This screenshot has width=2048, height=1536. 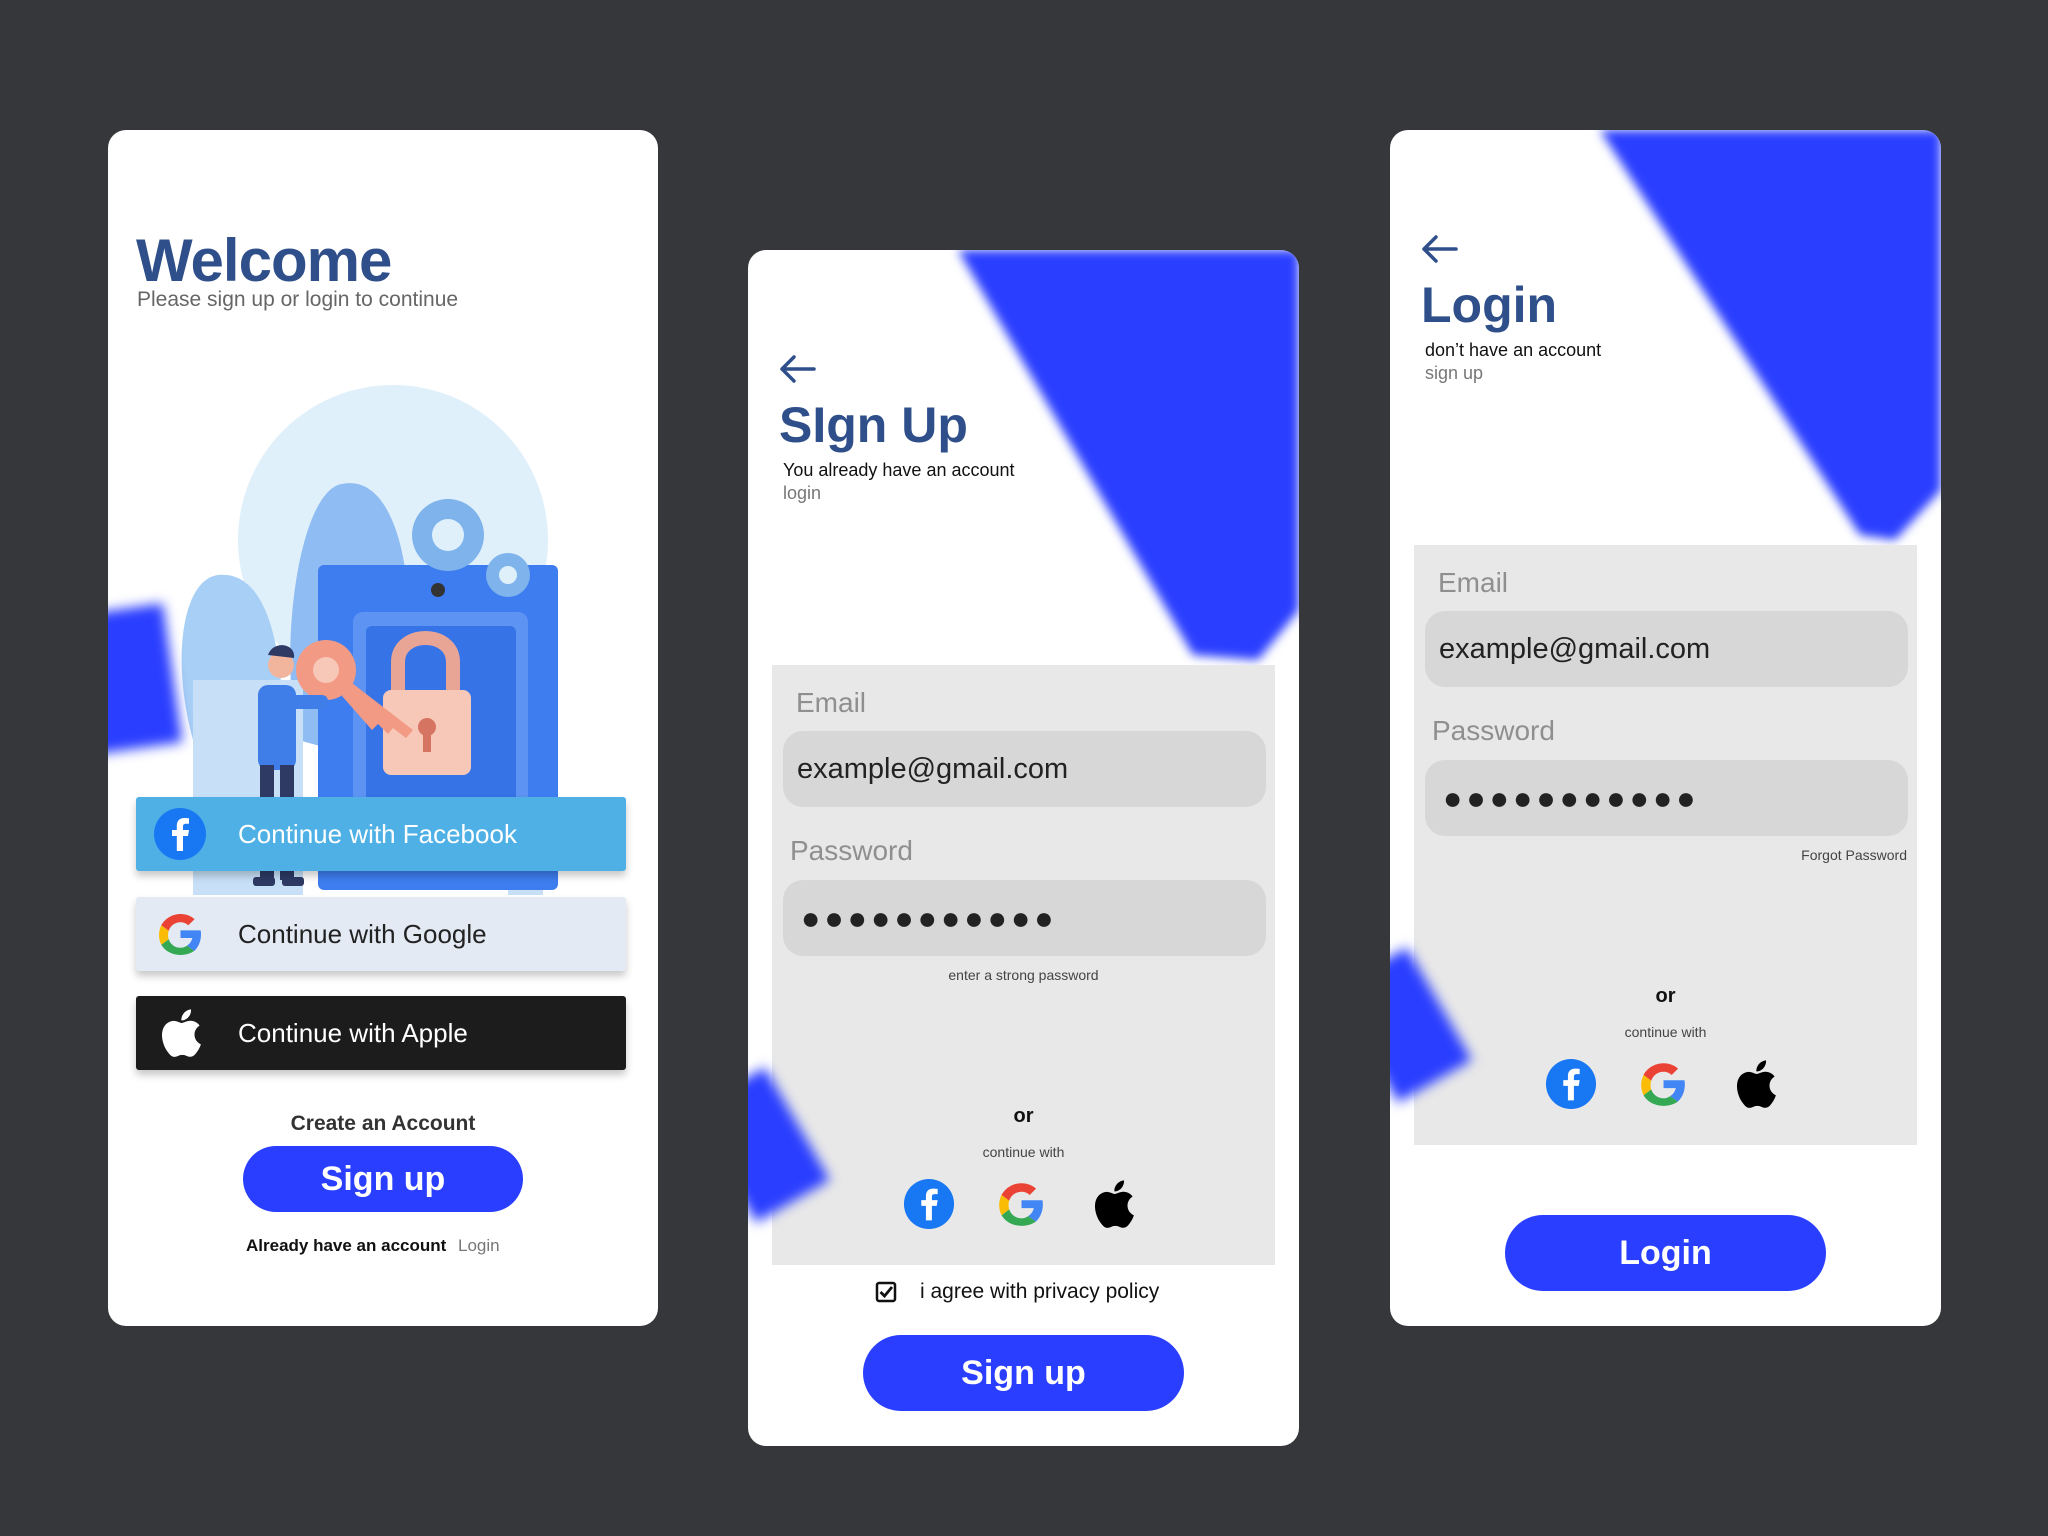 What do you see at coordinates (1513, 350) in the screenshot?
I see `login-subtitle: don’t have an account` at bounding box center [1513, 350].